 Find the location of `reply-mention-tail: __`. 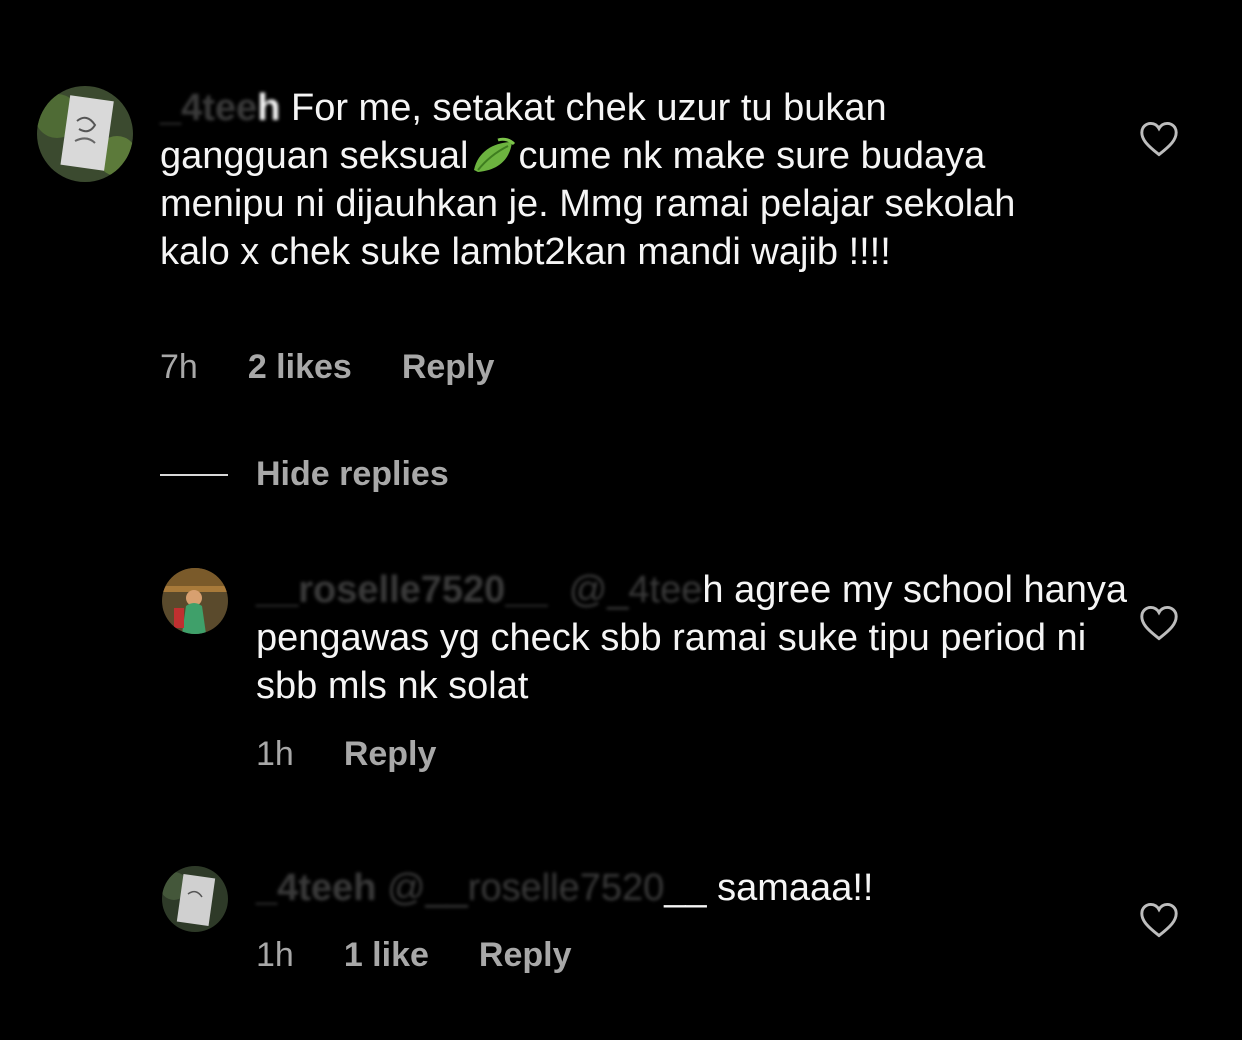

reply-mention-tail: __ is located at coordinates (685, 888).